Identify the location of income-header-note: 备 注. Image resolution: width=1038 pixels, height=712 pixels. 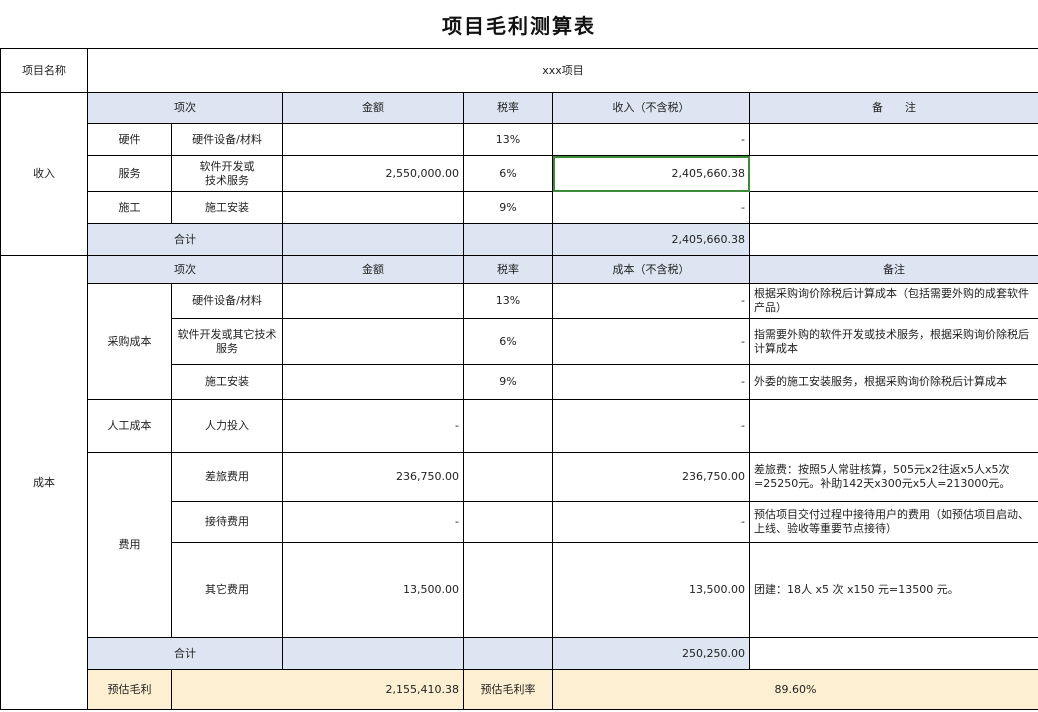
(893, 108).